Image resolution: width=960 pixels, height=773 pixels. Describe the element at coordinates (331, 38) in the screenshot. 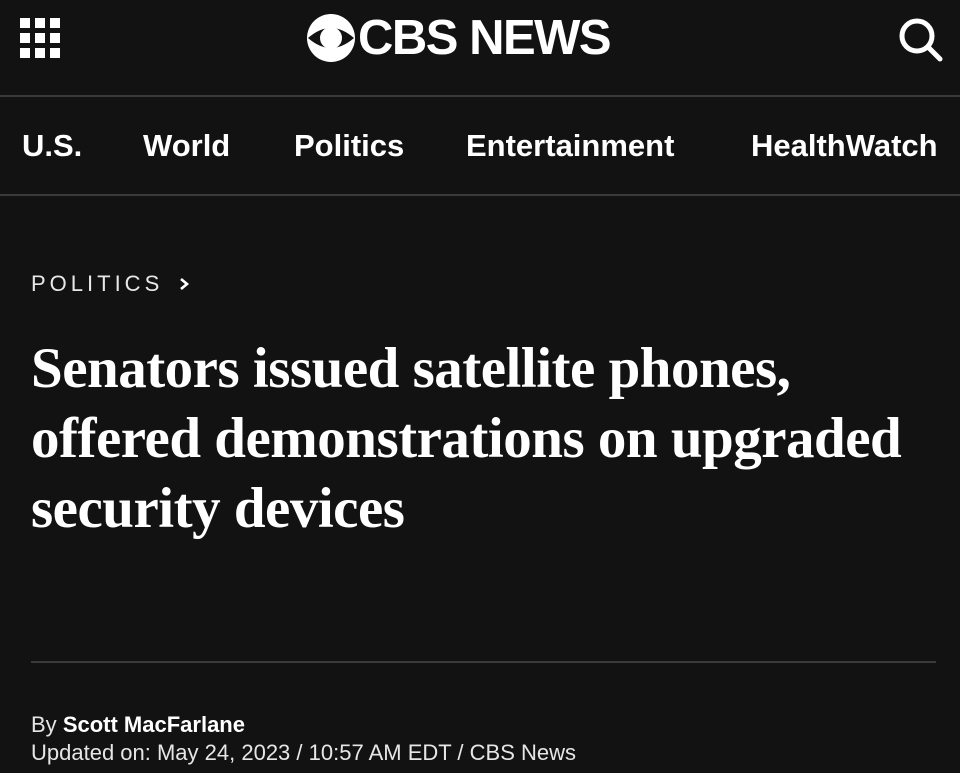

I see `cbs-eye-icon` at that location.